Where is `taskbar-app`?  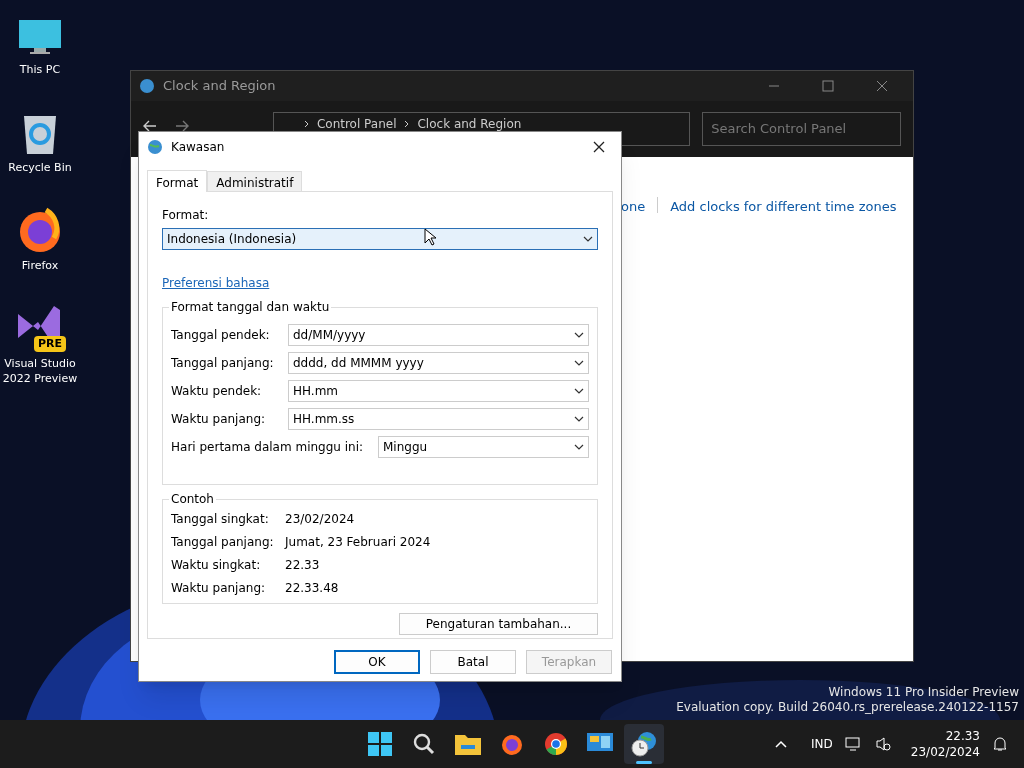
taskbar-app is located at coordinates (644, 744).